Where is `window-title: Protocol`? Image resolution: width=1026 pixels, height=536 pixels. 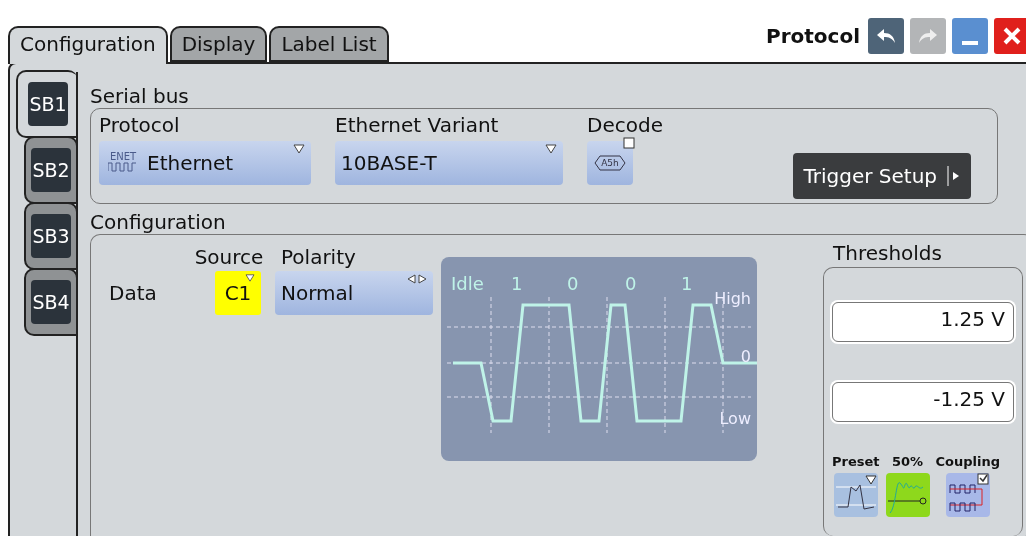 window-title: Protocol is located at coordinates (813, 36).